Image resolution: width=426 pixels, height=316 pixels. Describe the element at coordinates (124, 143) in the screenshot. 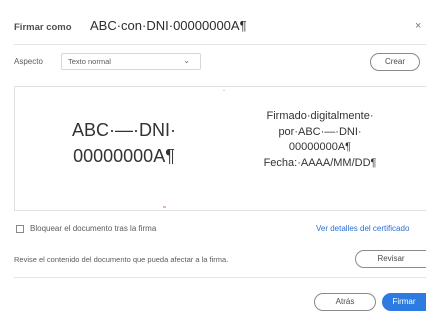

I see `preview-signer-name: ABC·—·DNI· 00000000A¶` at that location.